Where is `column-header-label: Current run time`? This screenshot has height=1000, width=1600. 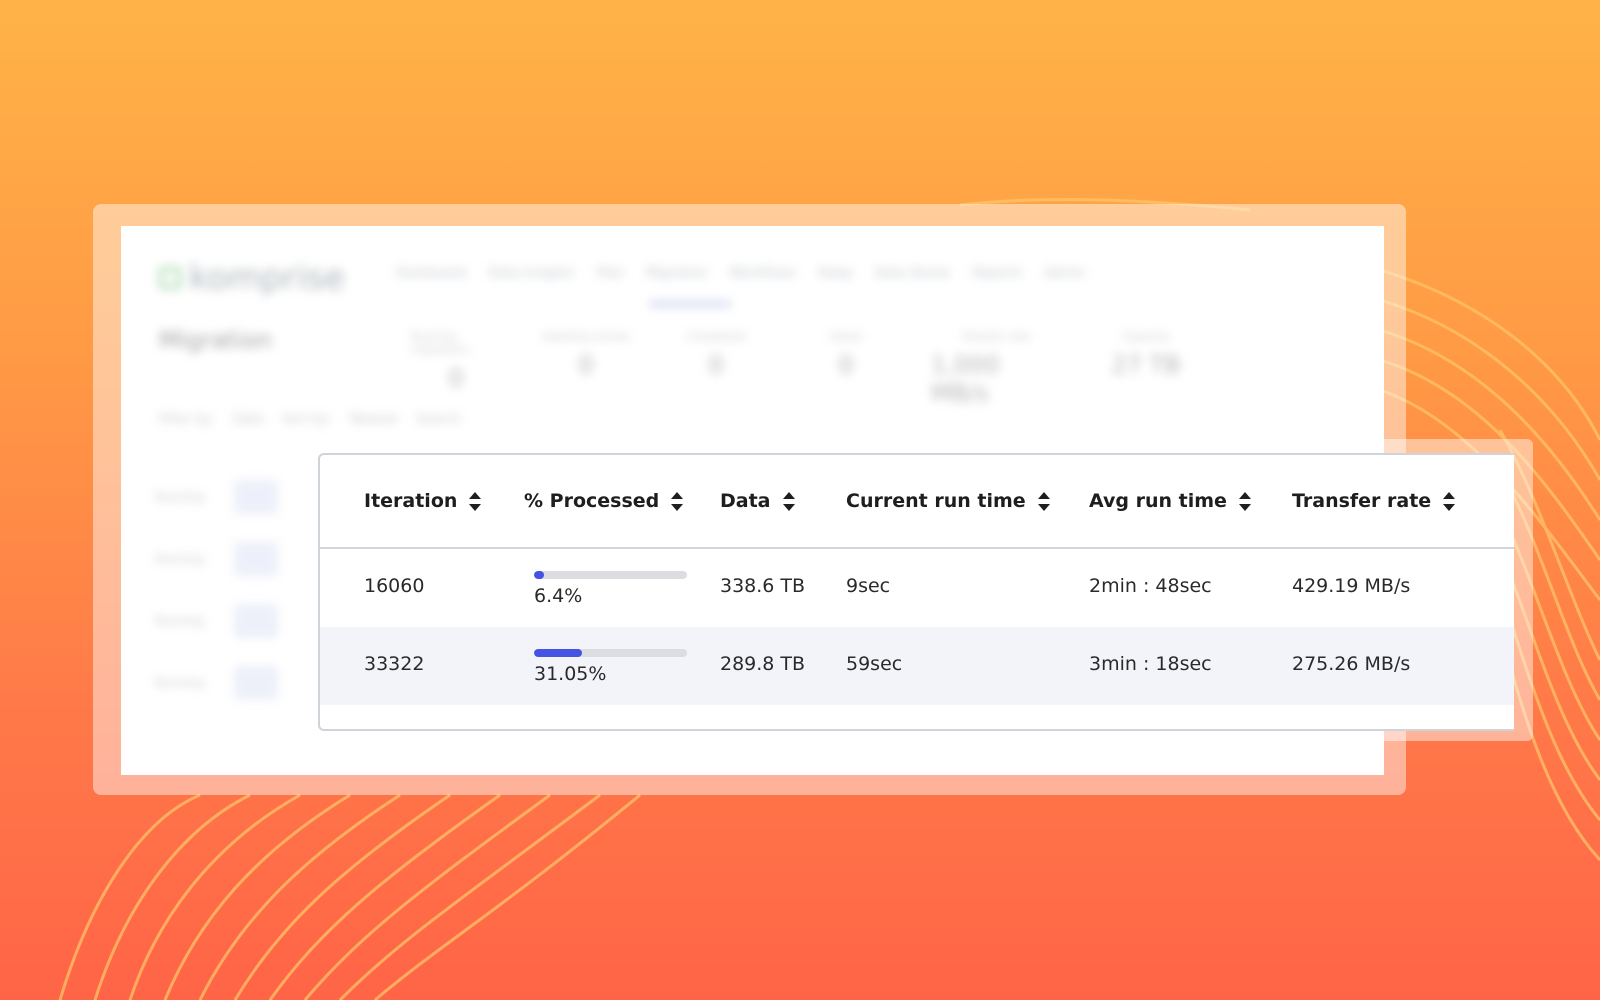 column-header-label: Current run time is located at coordinates (936, 501).